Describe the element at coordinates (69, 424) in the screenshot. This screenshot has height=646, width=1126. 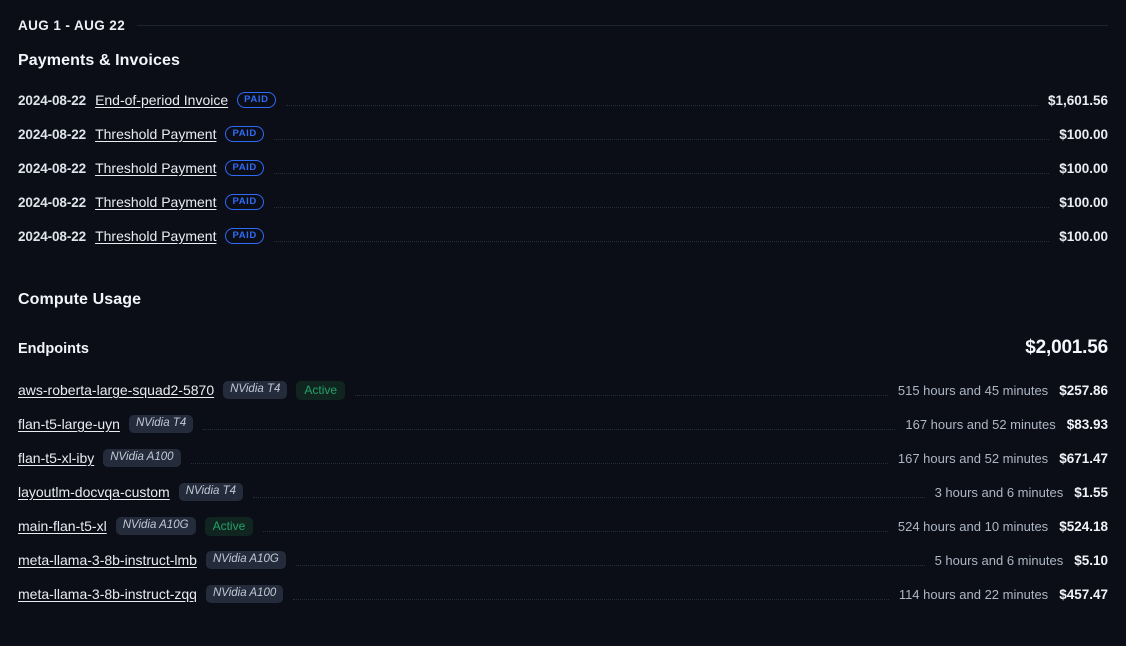
I see `endpoint-name-link: flan-t5-large-uyn` at that location.